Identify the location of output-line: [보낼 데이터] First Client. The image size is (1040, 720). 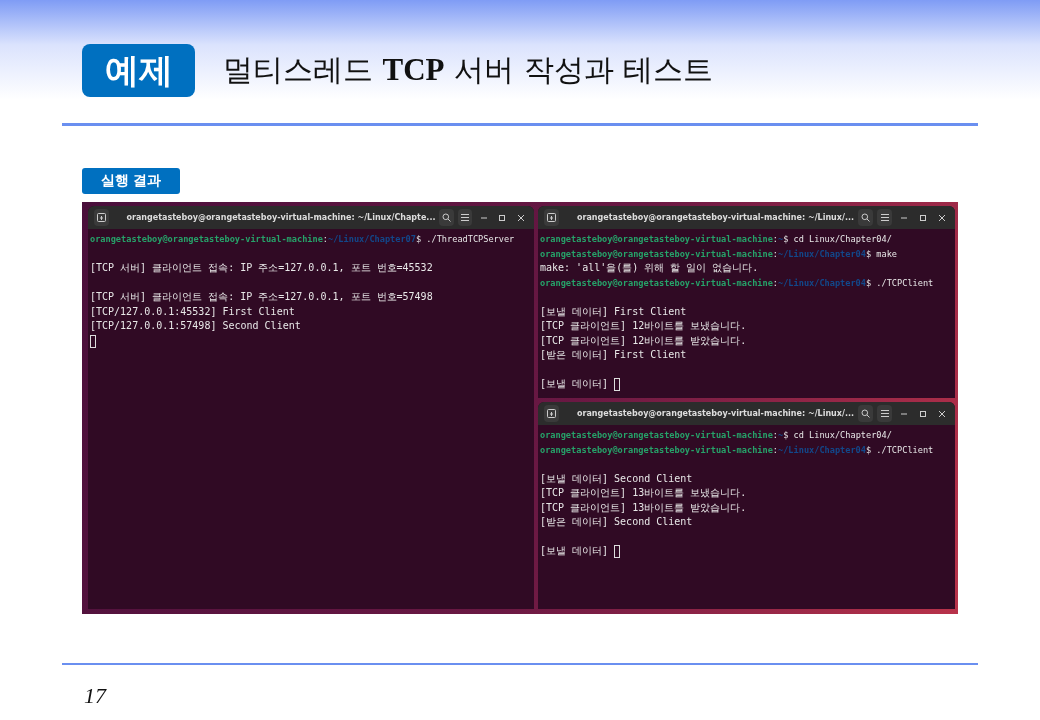
(614, 311).